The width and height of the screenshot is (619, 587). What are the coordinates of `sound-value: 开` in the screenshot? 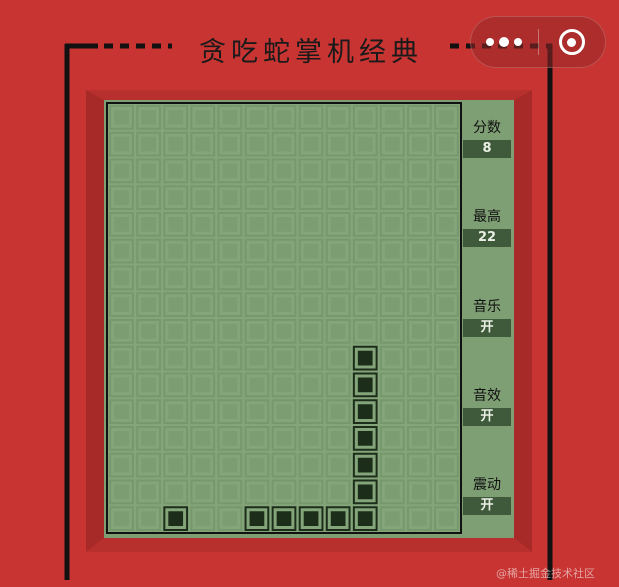 It's located at (487, 417).